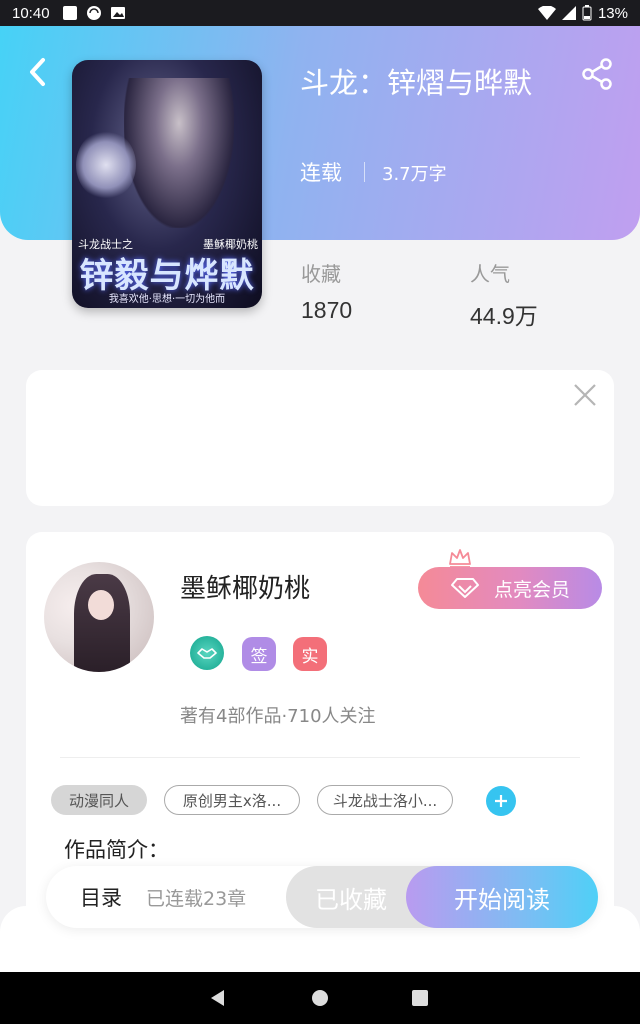 The height and width of the screenshot is (1024, 640). Describe the element at coordinates (531, 589) in the screenshot. I see `vip-button-label: 点亮会员` at that location.